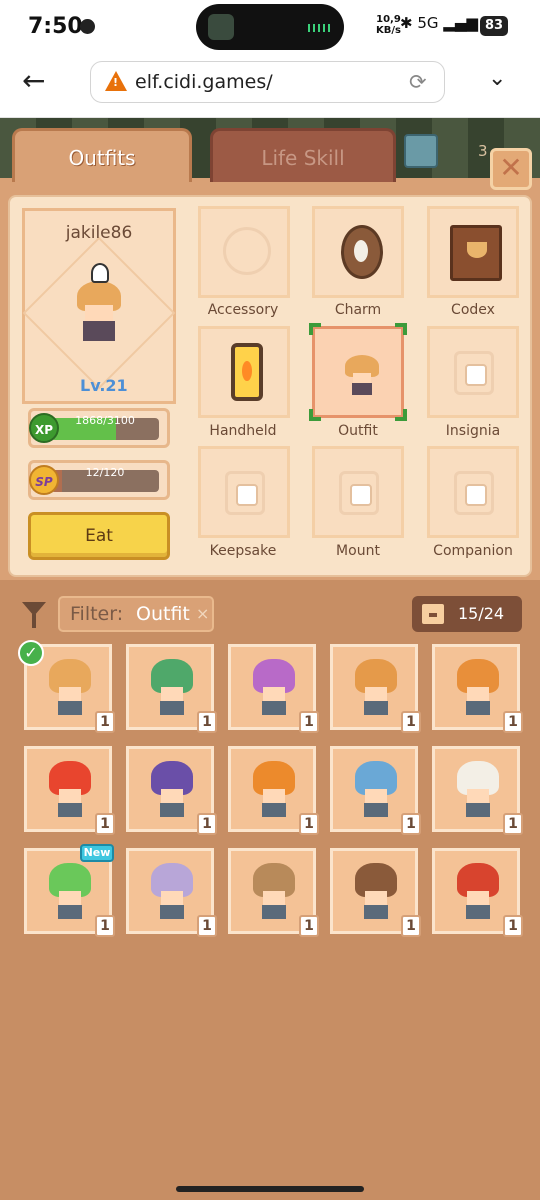 This screenshot has width=540, height=1200. I want to click on funnel-icon, so click(34, 615).